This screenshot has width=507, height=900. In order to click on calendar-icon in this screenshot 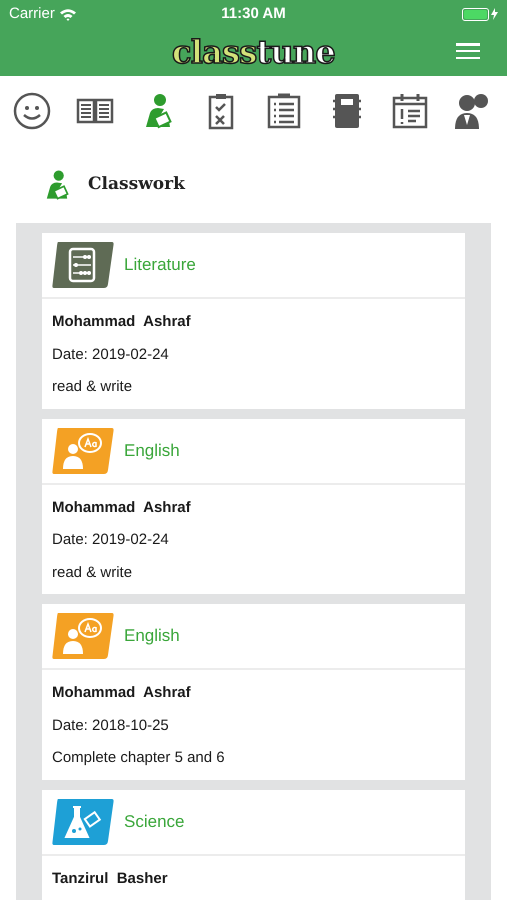, I will do `click(410, 111)`.